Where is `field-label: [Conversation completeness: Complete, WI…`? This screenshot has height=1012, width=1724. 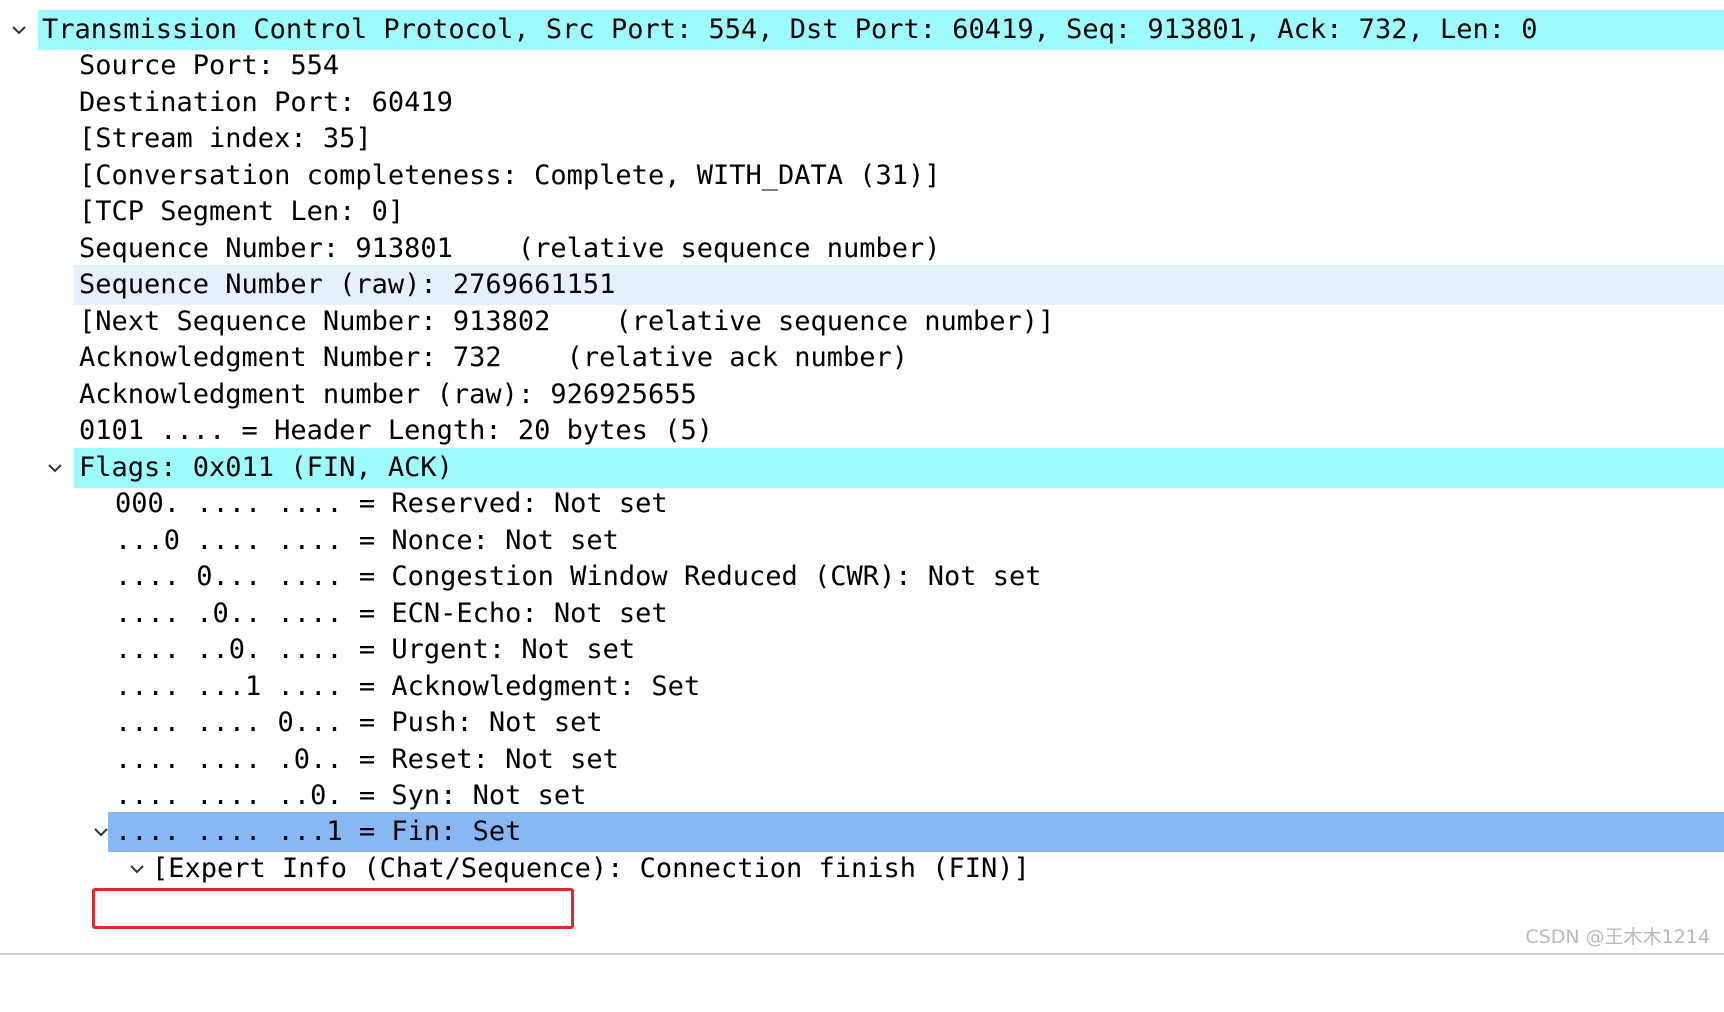
field-label: [Conversation completeness: Complete, WI… is located at coordinates (510, 175).